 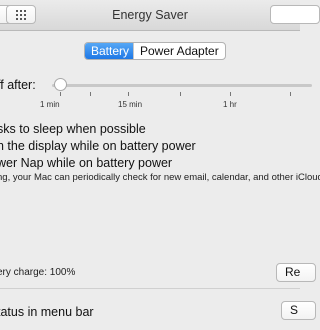 I want to click on search-field, so click(x=295, y=14).